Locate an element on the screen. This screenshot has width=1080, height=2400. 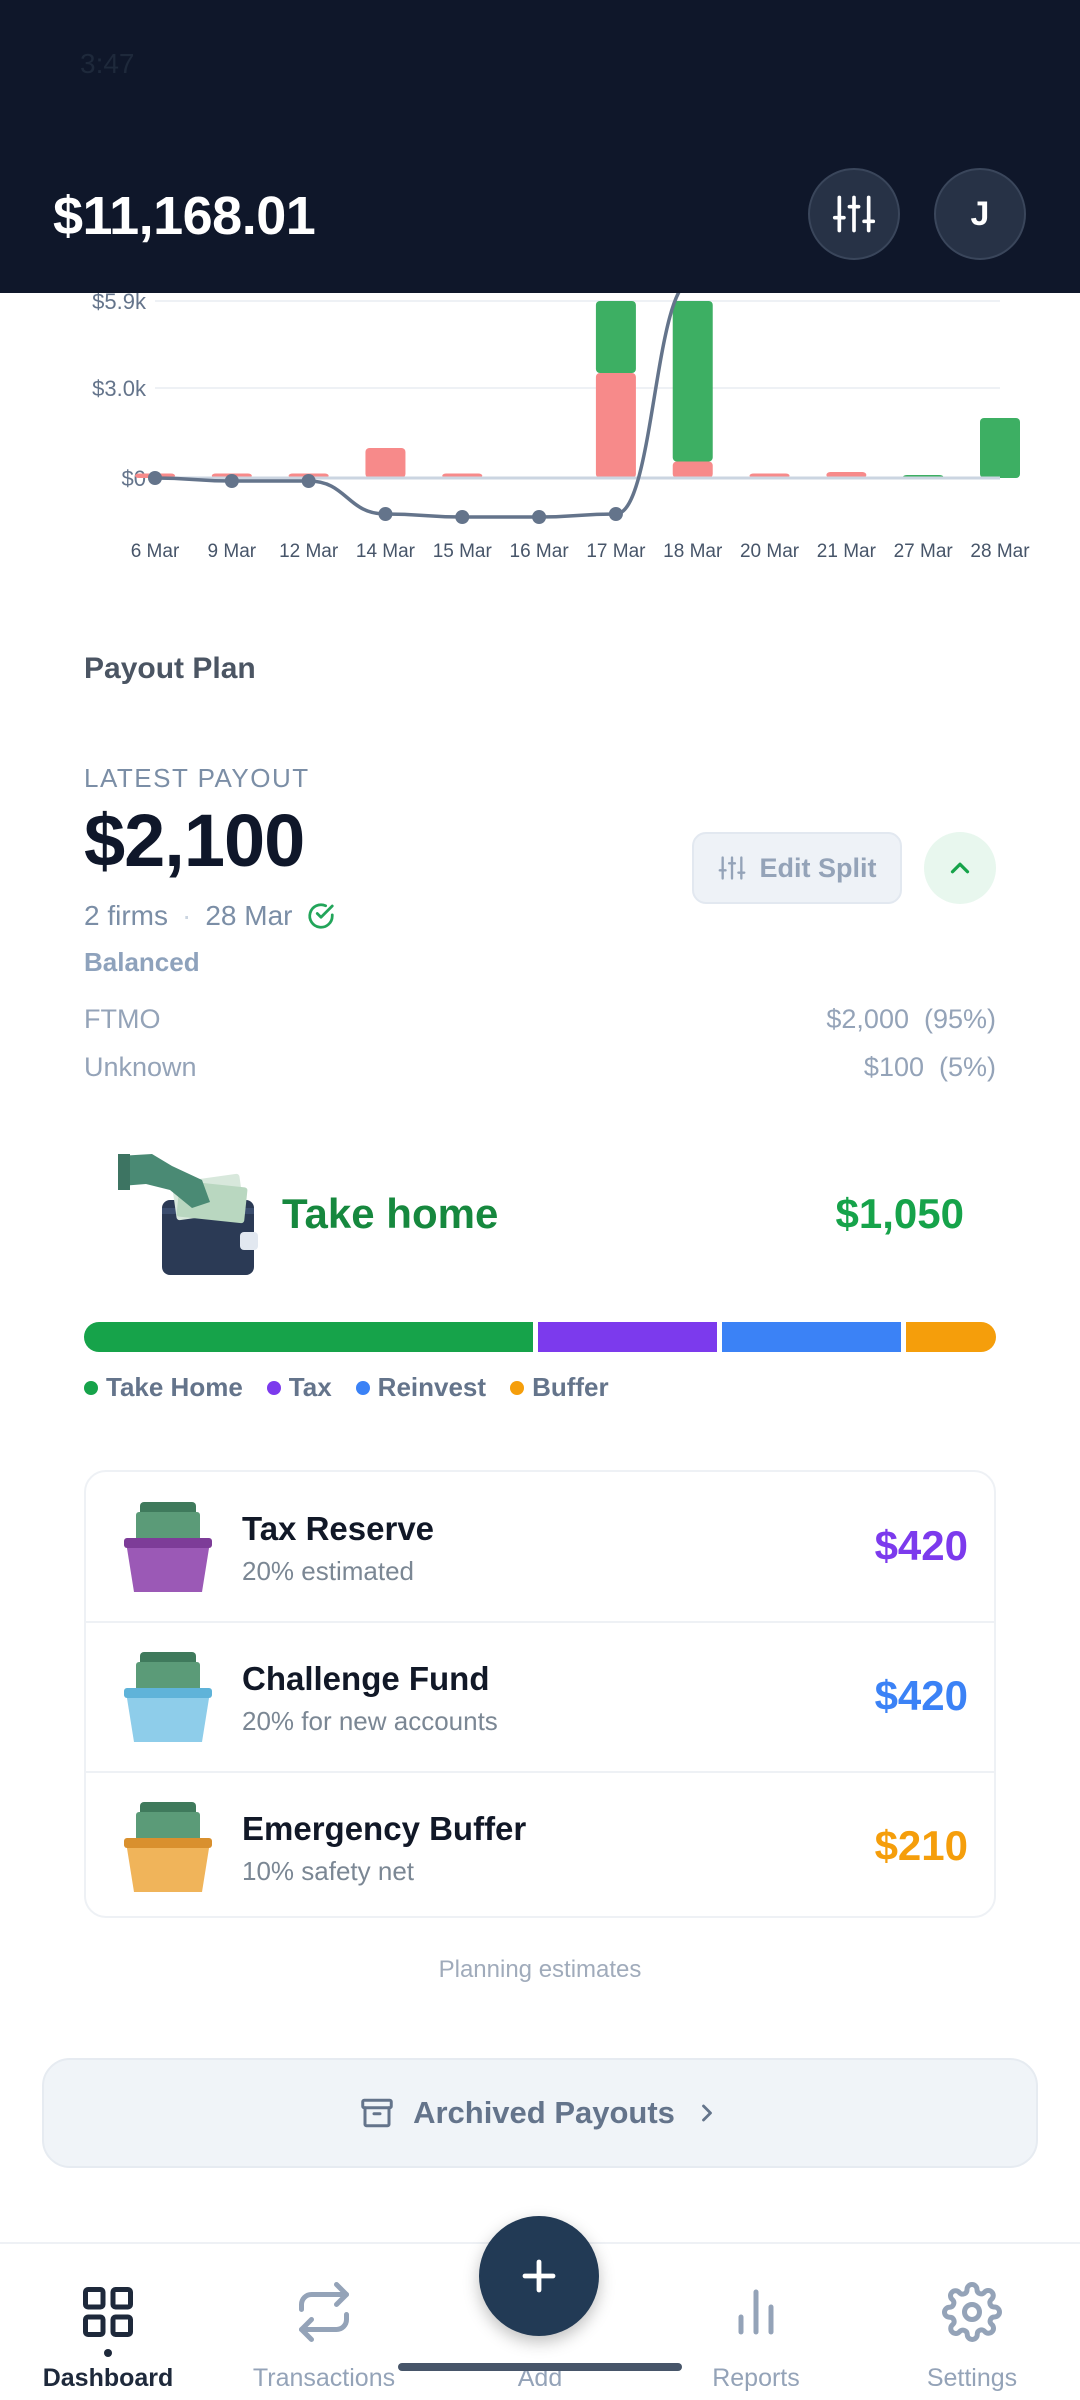
take-home-amount: $1,050 is located at coordinates (899, 1213).